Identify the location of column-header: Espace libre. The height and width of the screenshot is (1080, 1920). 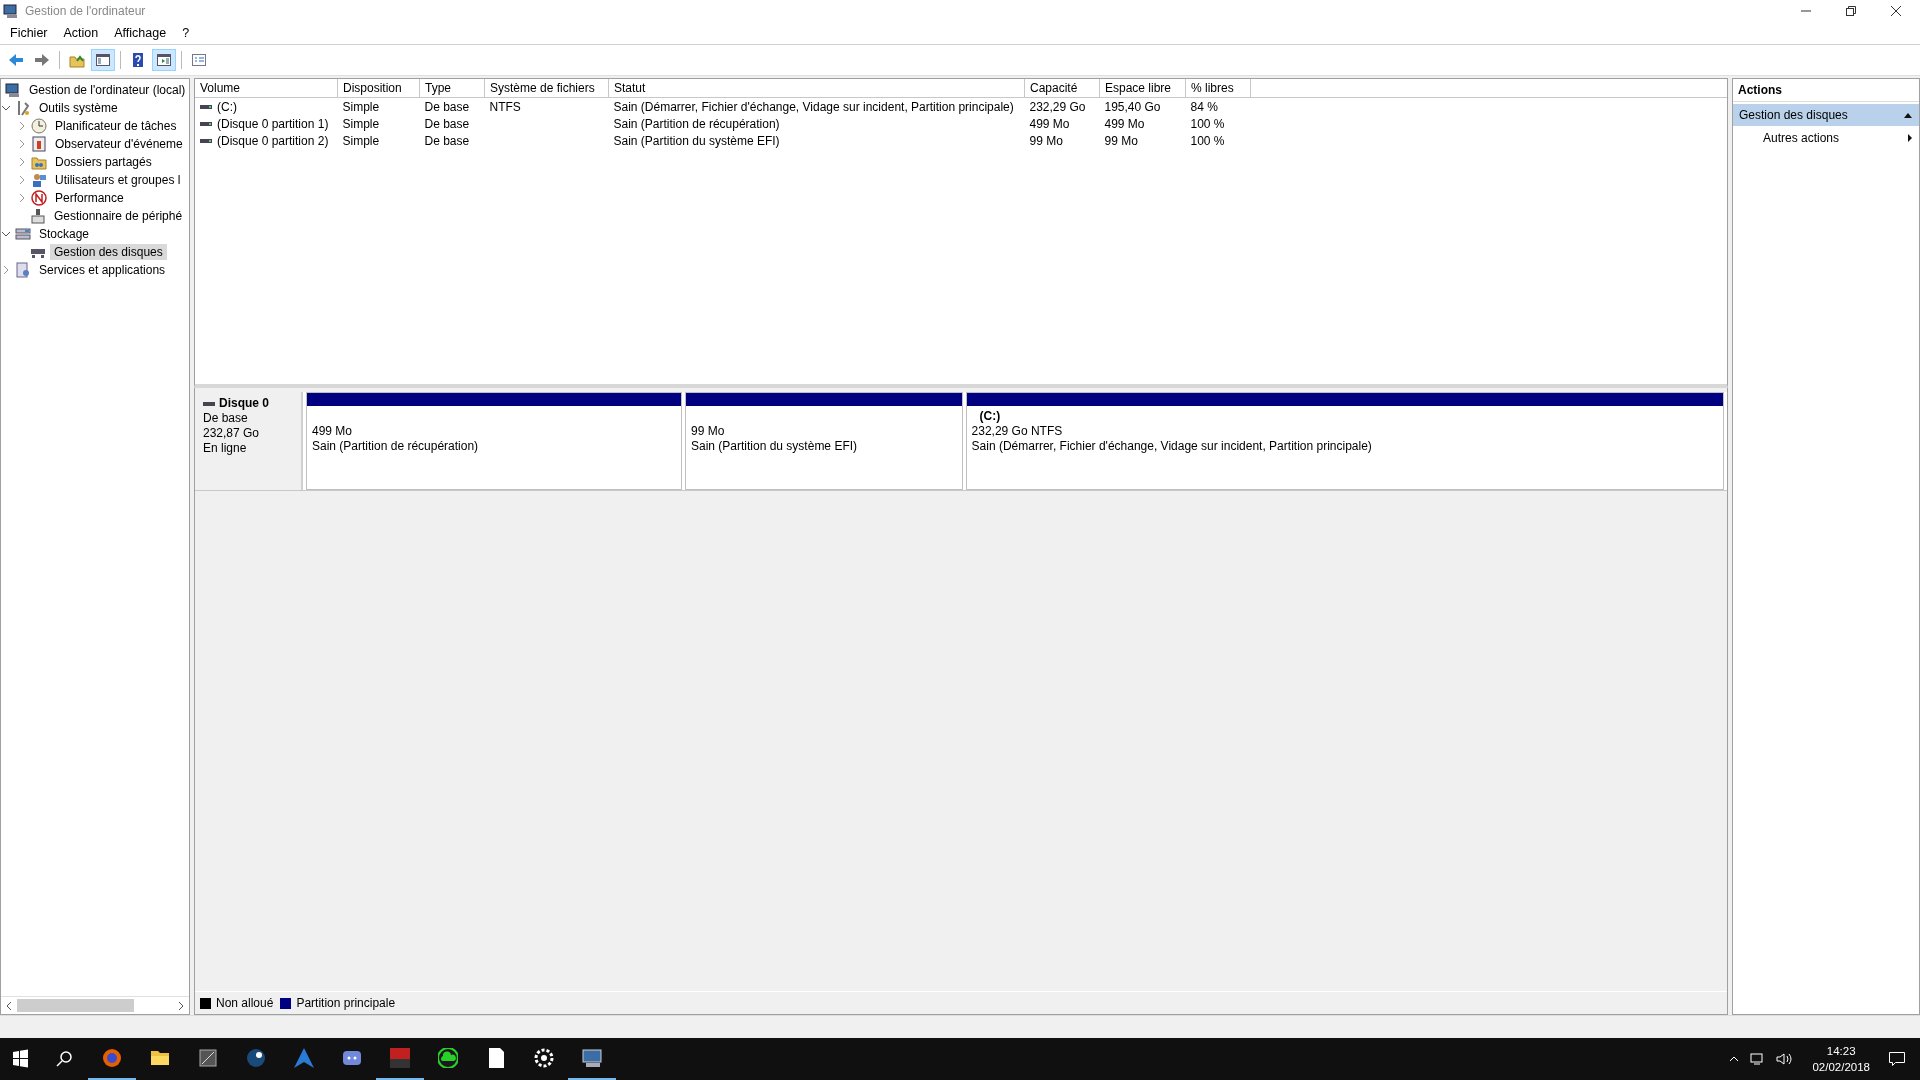
(1142, 88).